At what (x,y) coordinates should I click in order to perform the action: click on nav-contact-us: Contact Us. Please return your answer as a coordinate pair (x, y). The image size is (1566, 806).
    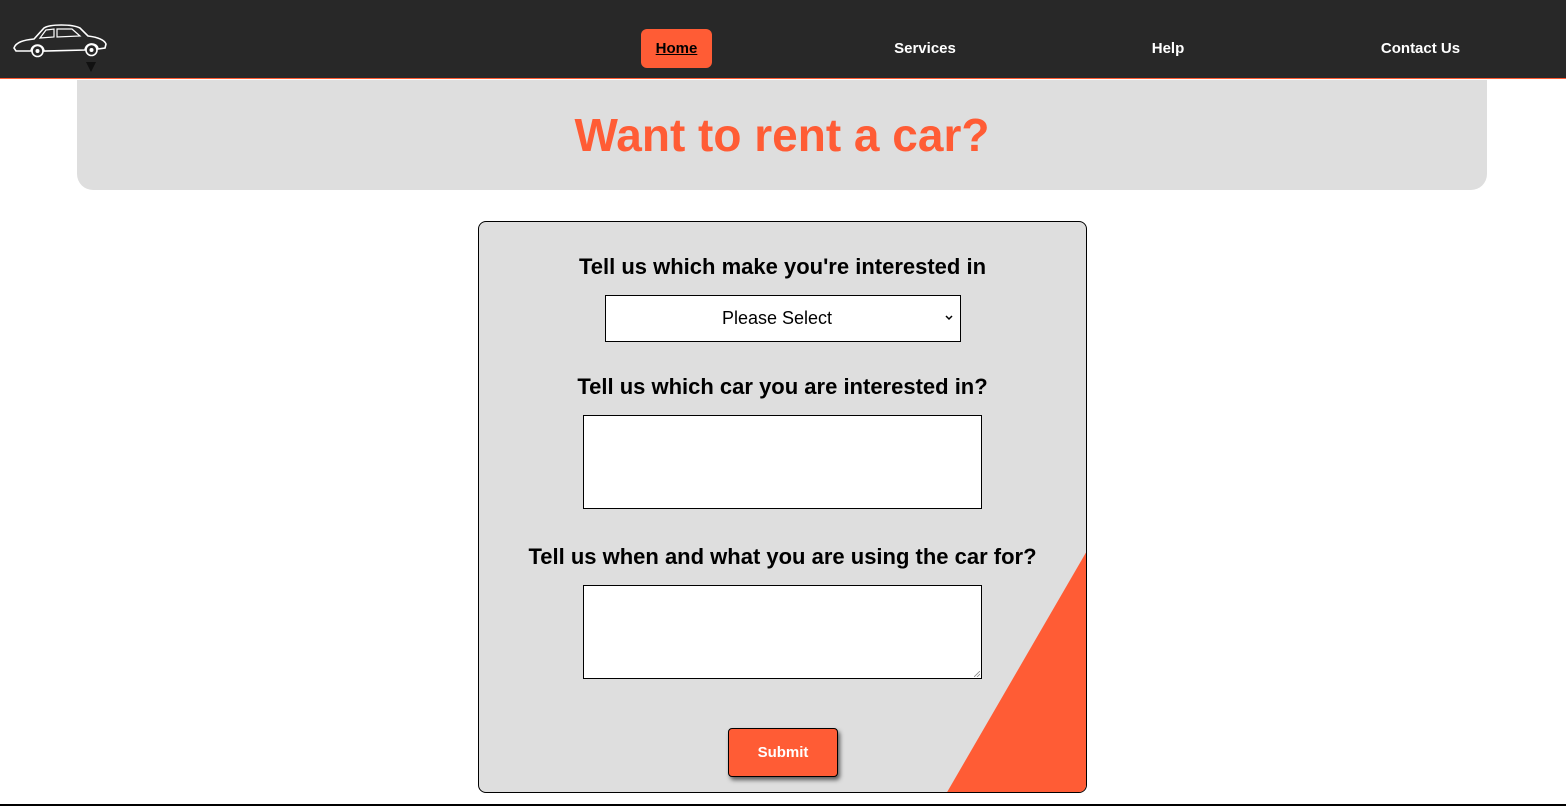
    Looking at the image, I should click on (1420, 48).